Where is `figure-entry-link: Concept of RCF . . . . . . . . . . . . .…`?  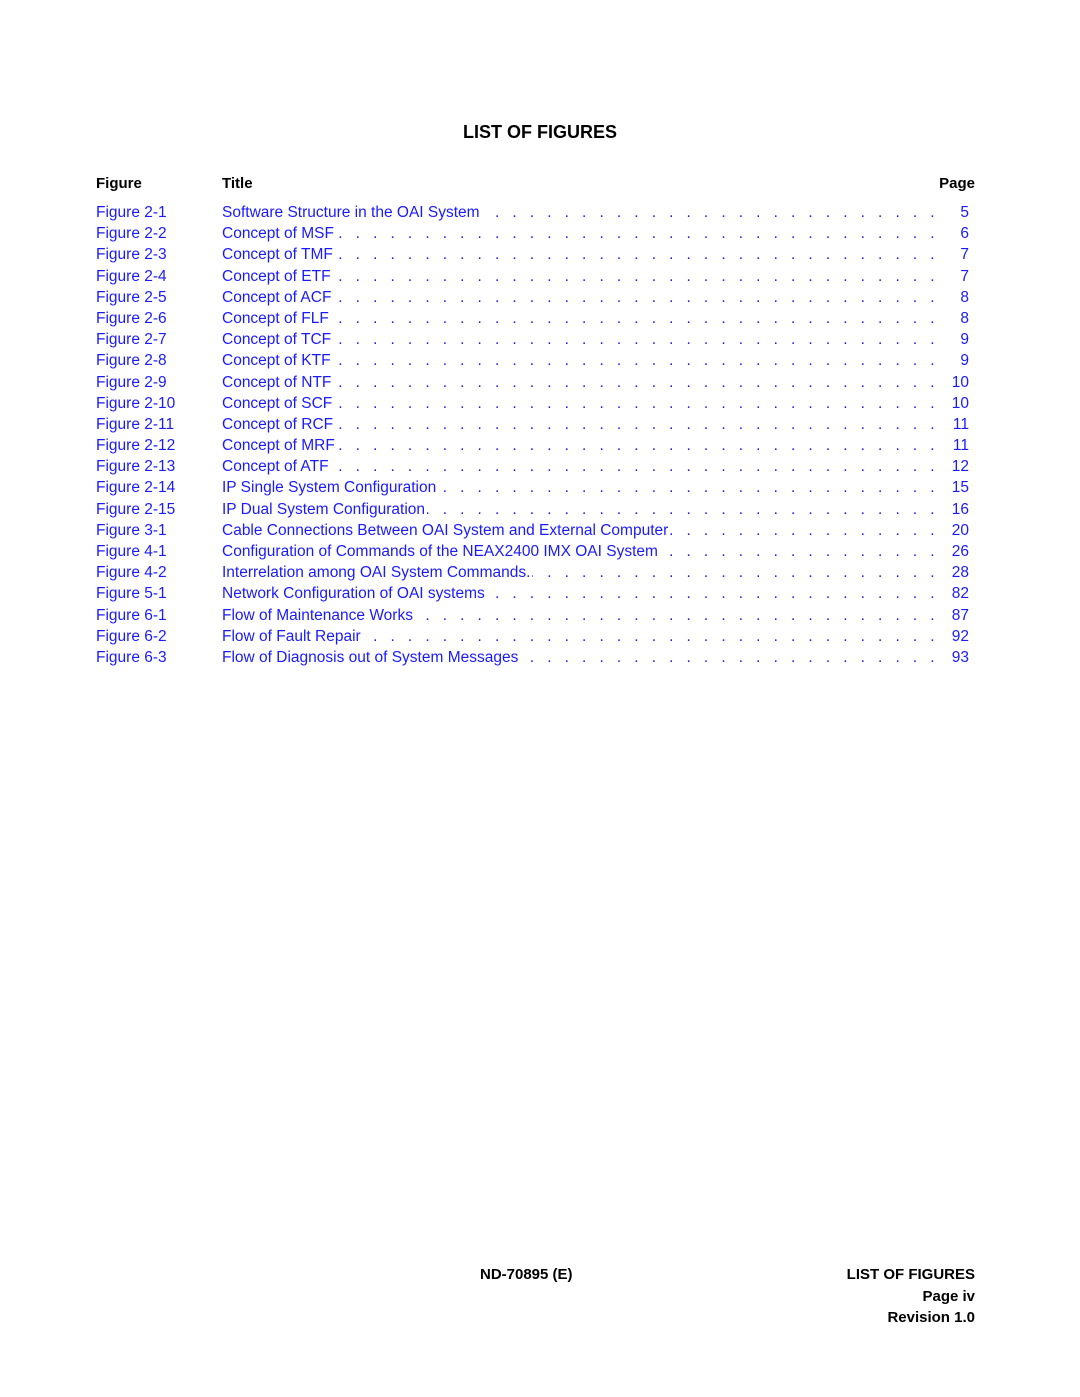
figure-entry-link: Concept of RCF . . . . . . . . . . . . .… is located at coordinates (595, 424).